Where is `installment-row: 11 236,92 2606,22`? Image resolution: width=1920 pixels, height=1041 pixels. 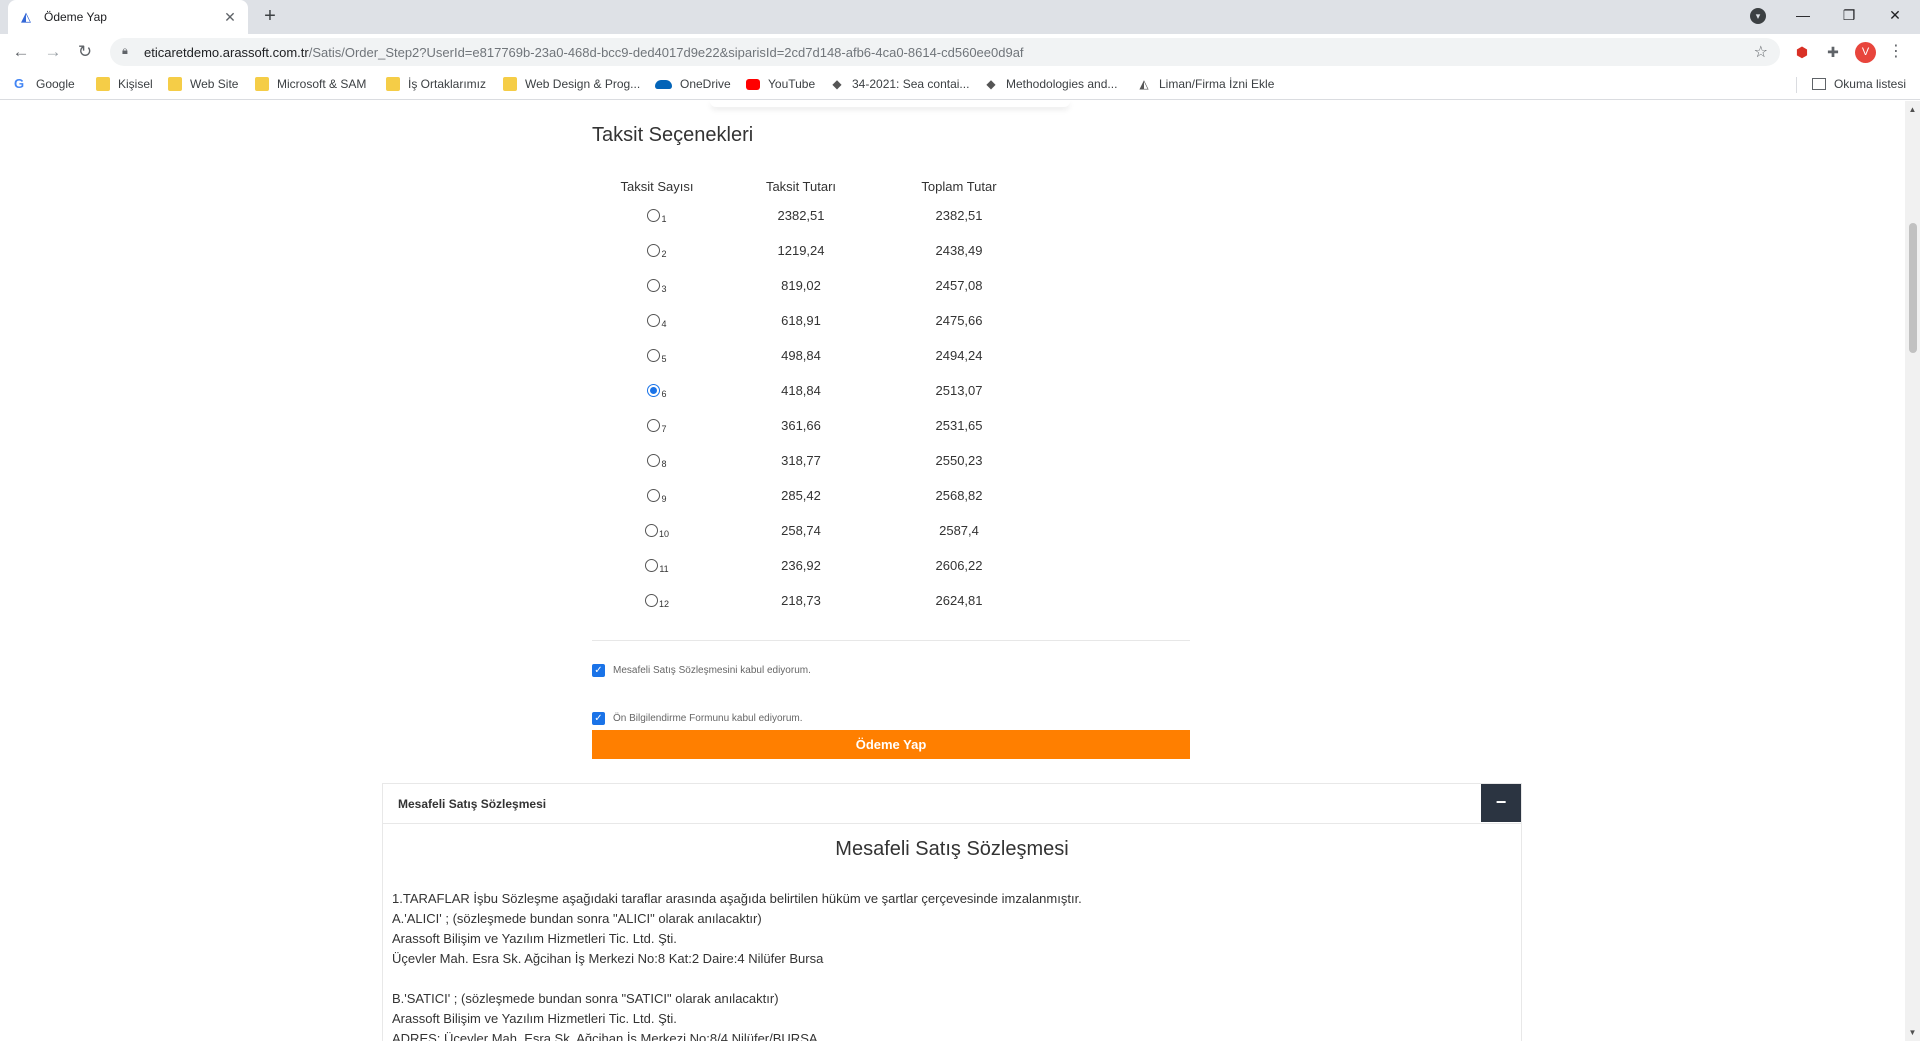
installment-row: 11 236,92 2606,22 is located at coordinates (817, 565).